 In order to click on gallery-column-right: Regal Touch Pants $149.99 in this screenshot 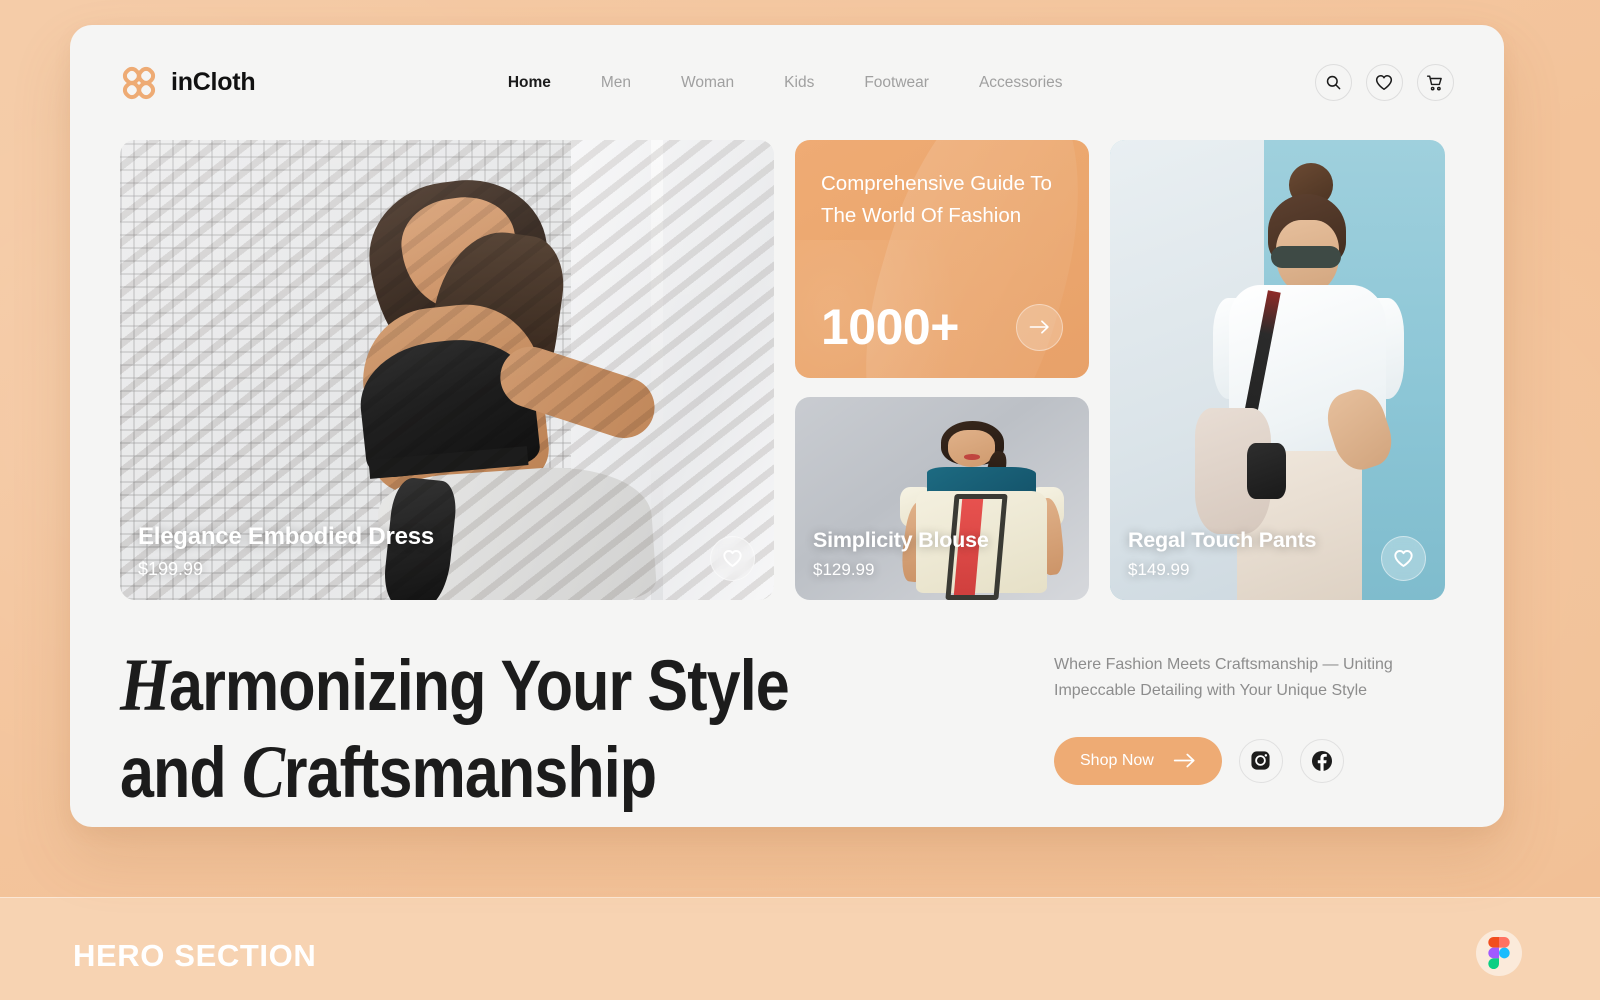, I will do `click(1277, 370)`.